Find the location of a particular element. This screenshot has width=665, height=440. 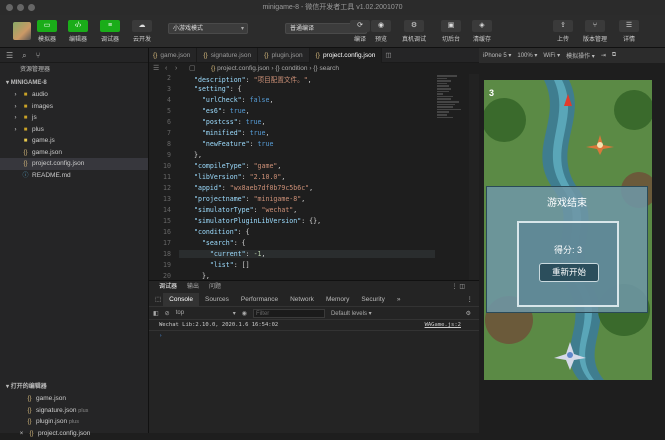

code-line: "simulatorType": "wechat", is located at coordinates (245, 210).